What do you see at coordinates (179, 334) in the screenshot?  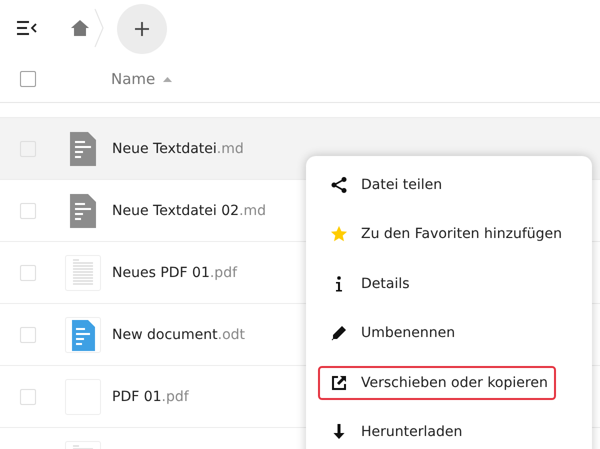 I see `file-name: New document.odt` at bounding box center [179, 334].